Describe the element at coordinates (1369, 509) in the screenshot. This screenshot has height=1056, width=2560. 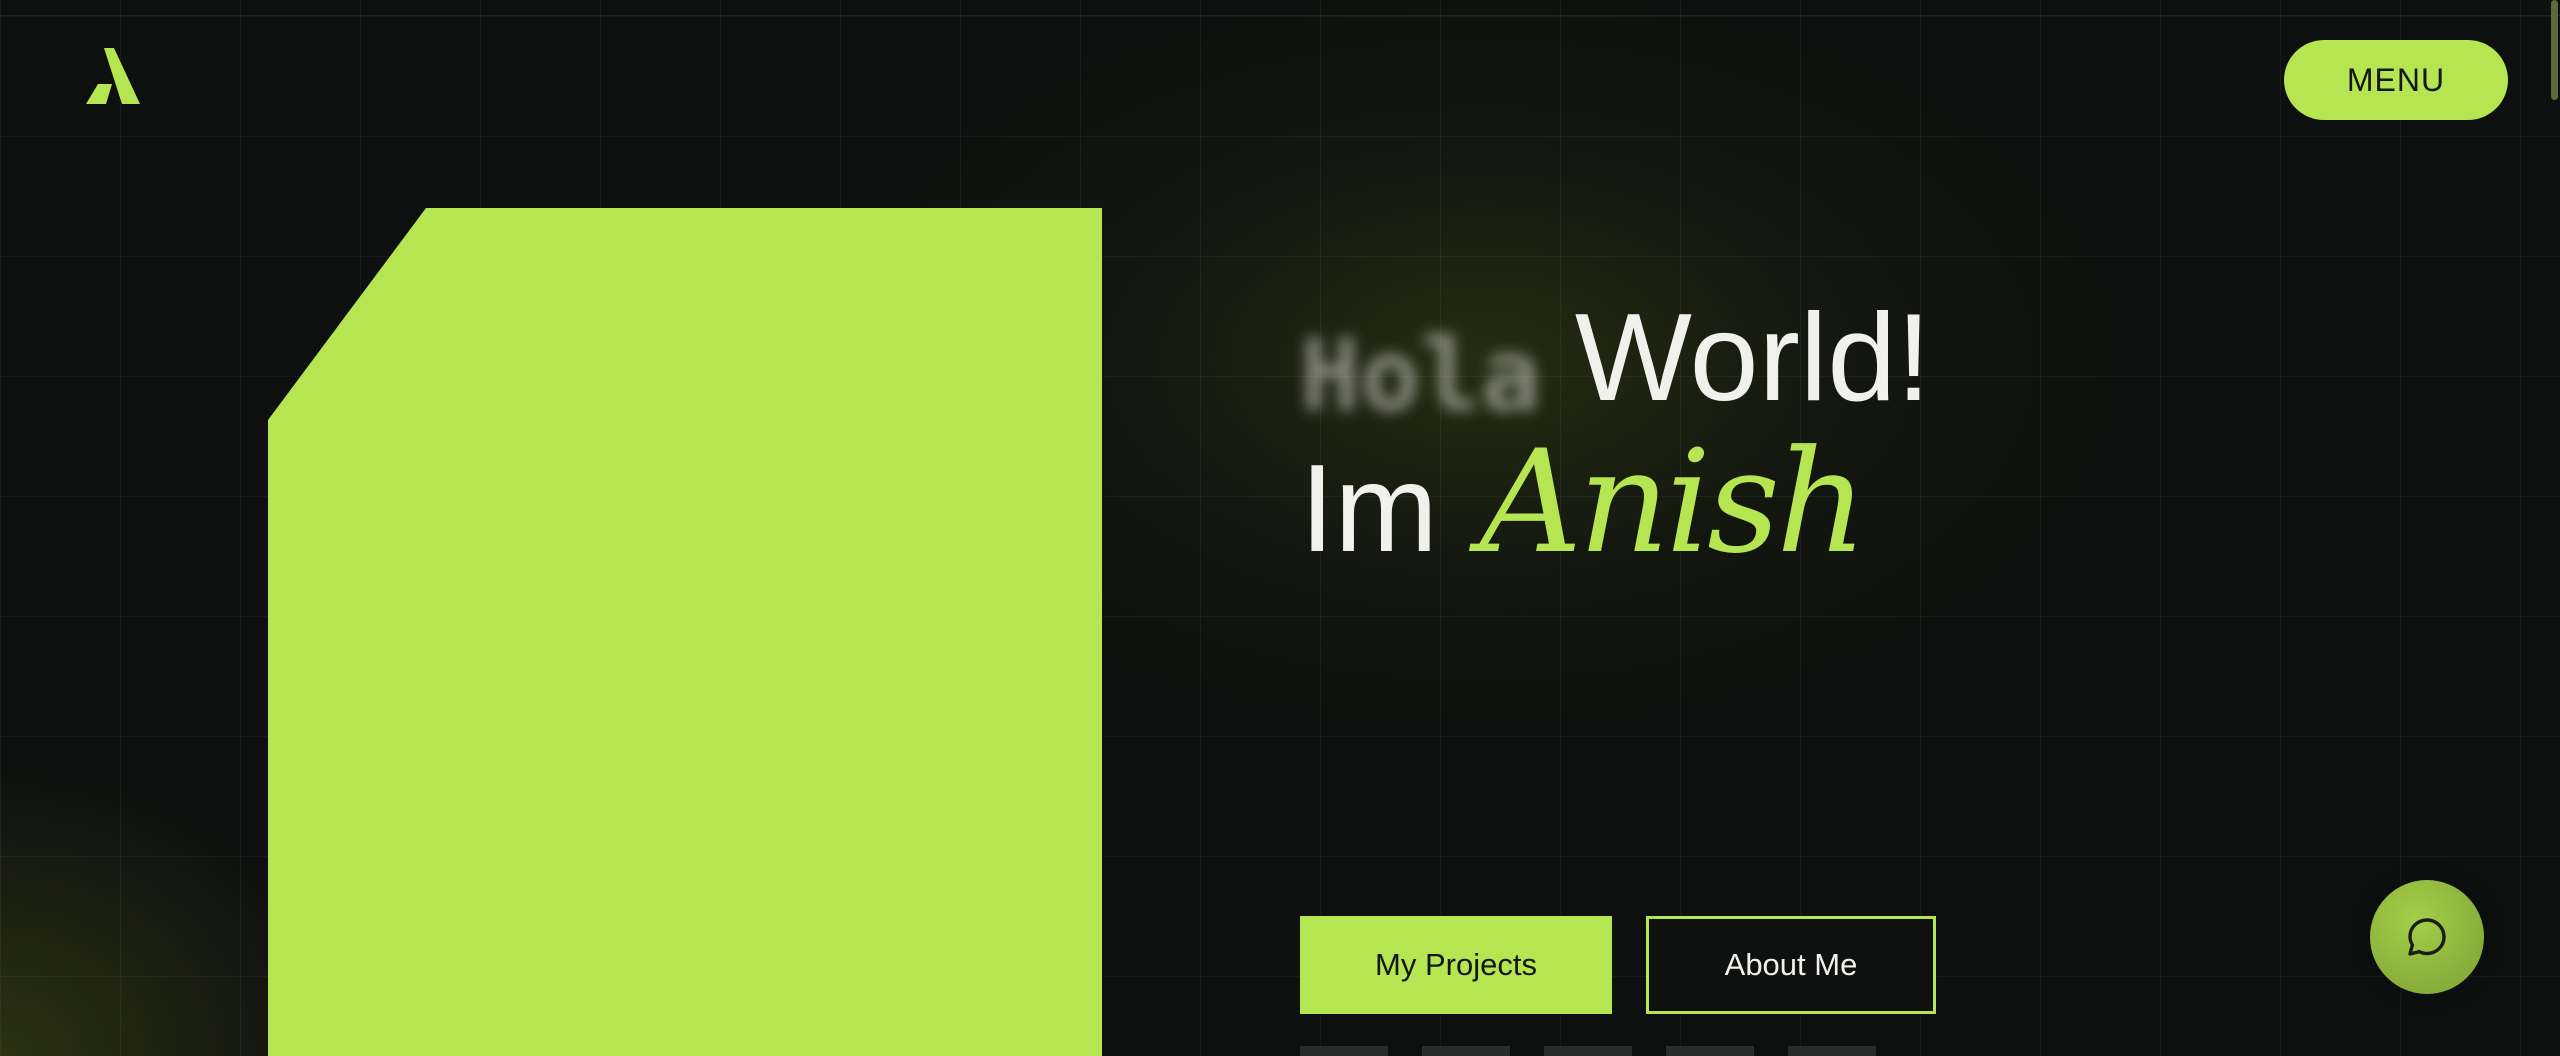
I see `intro-prefix: Im` at that location.